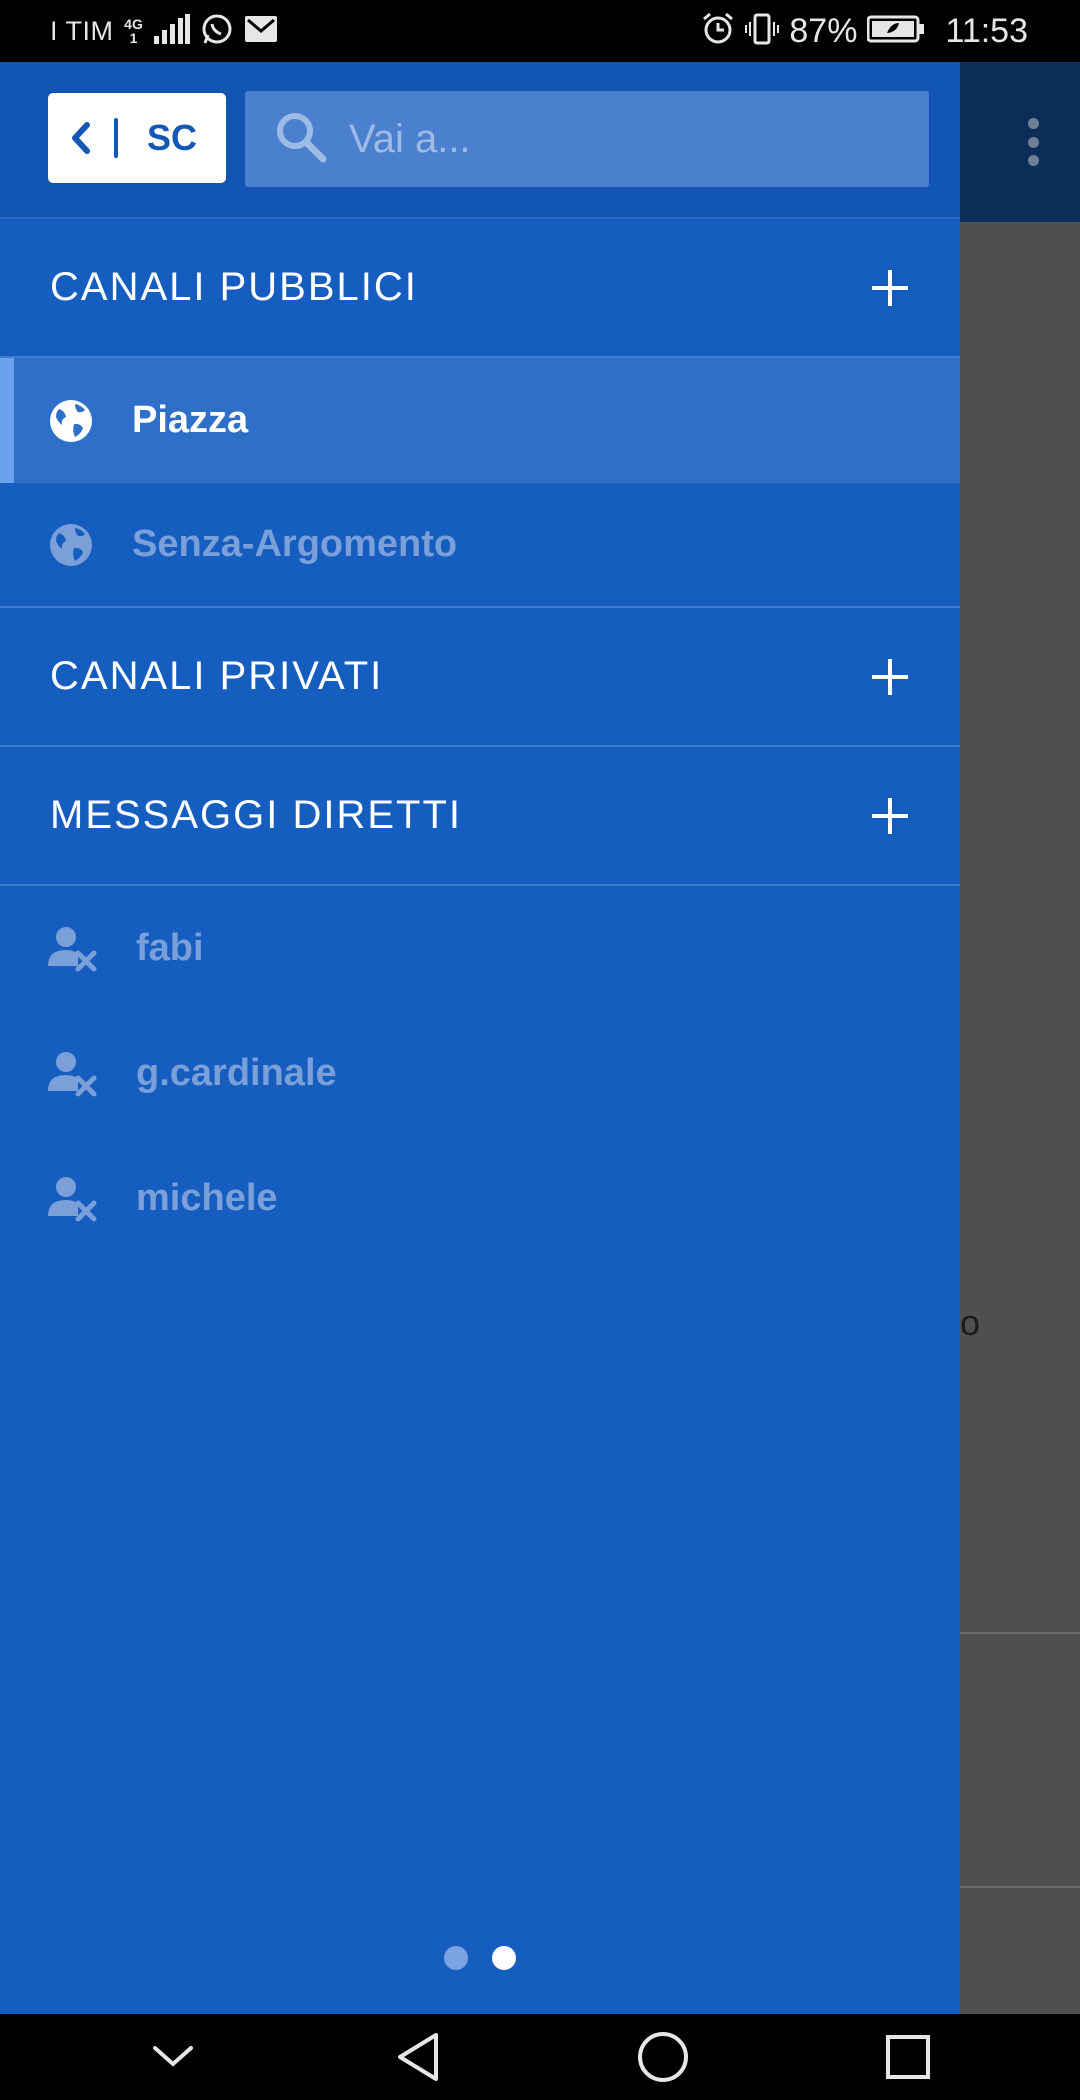  What do you see at coordinates (170, 948) in the screenshot?
I see `dm-name: fabi` at bounding box center [170, 948].